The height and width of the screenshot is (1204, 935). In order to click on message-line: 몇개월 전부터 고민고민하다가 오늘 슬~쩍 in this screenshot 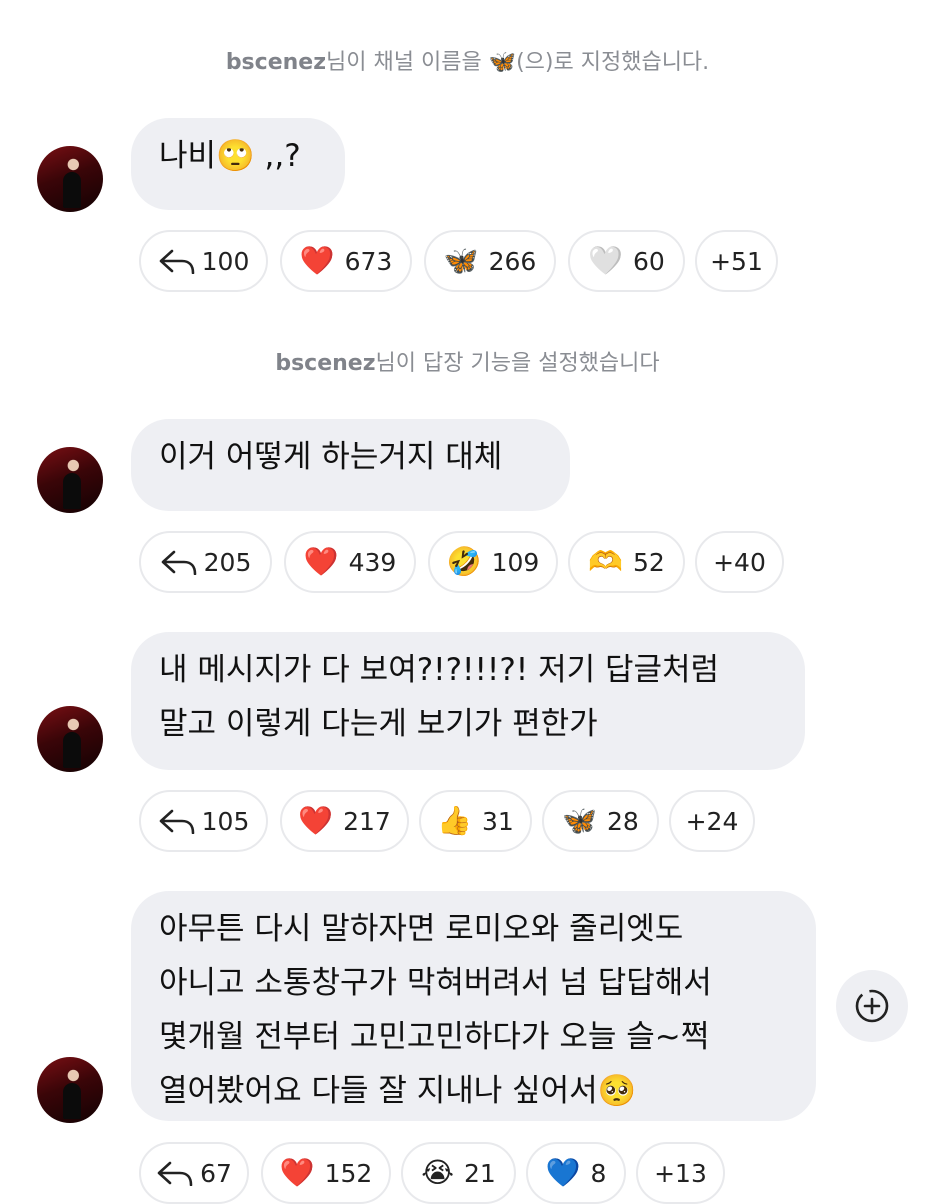, I will do `click(434, 1037)`.